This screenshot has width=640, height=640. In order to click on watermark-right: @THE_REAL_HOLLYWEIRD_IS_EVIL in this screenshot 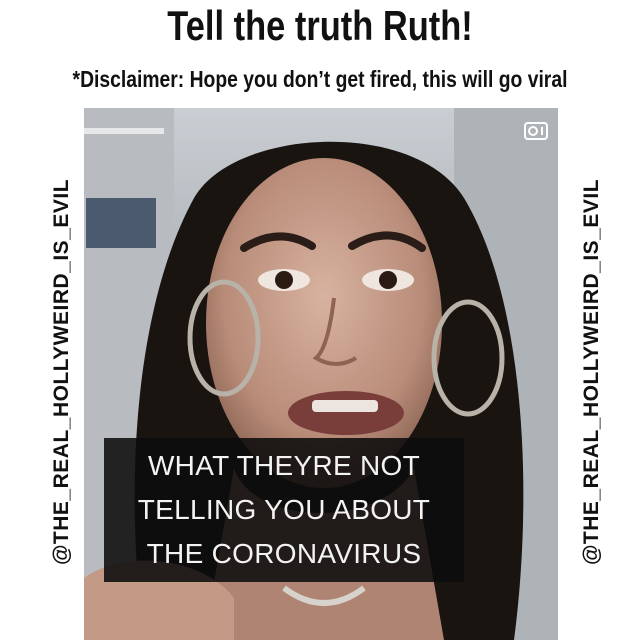, I will do `click(592, 372)`.